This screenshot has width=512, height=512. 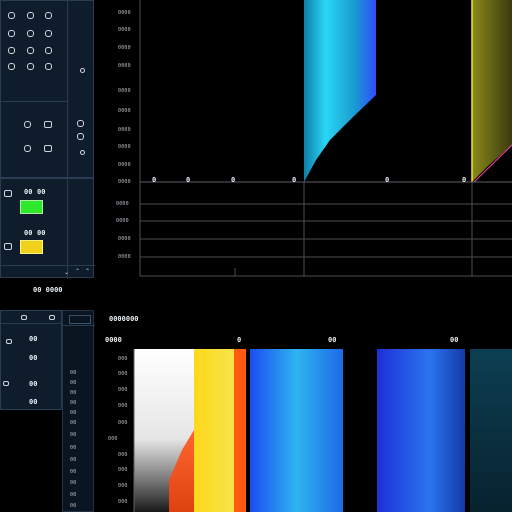 What do you see at coordinates (240, 430) in the screenshot?
I see `orange-column` at bounding box center [240, 430].